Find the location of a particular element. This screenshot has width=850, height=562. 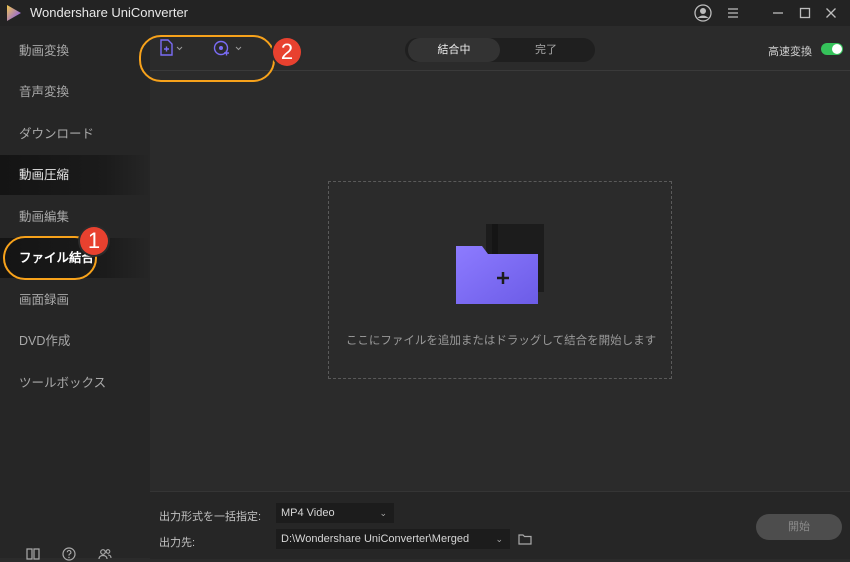

output-path-select: D:\Wondershare UniConverter\Merged ⌄ is located at coordinates (393, 539).